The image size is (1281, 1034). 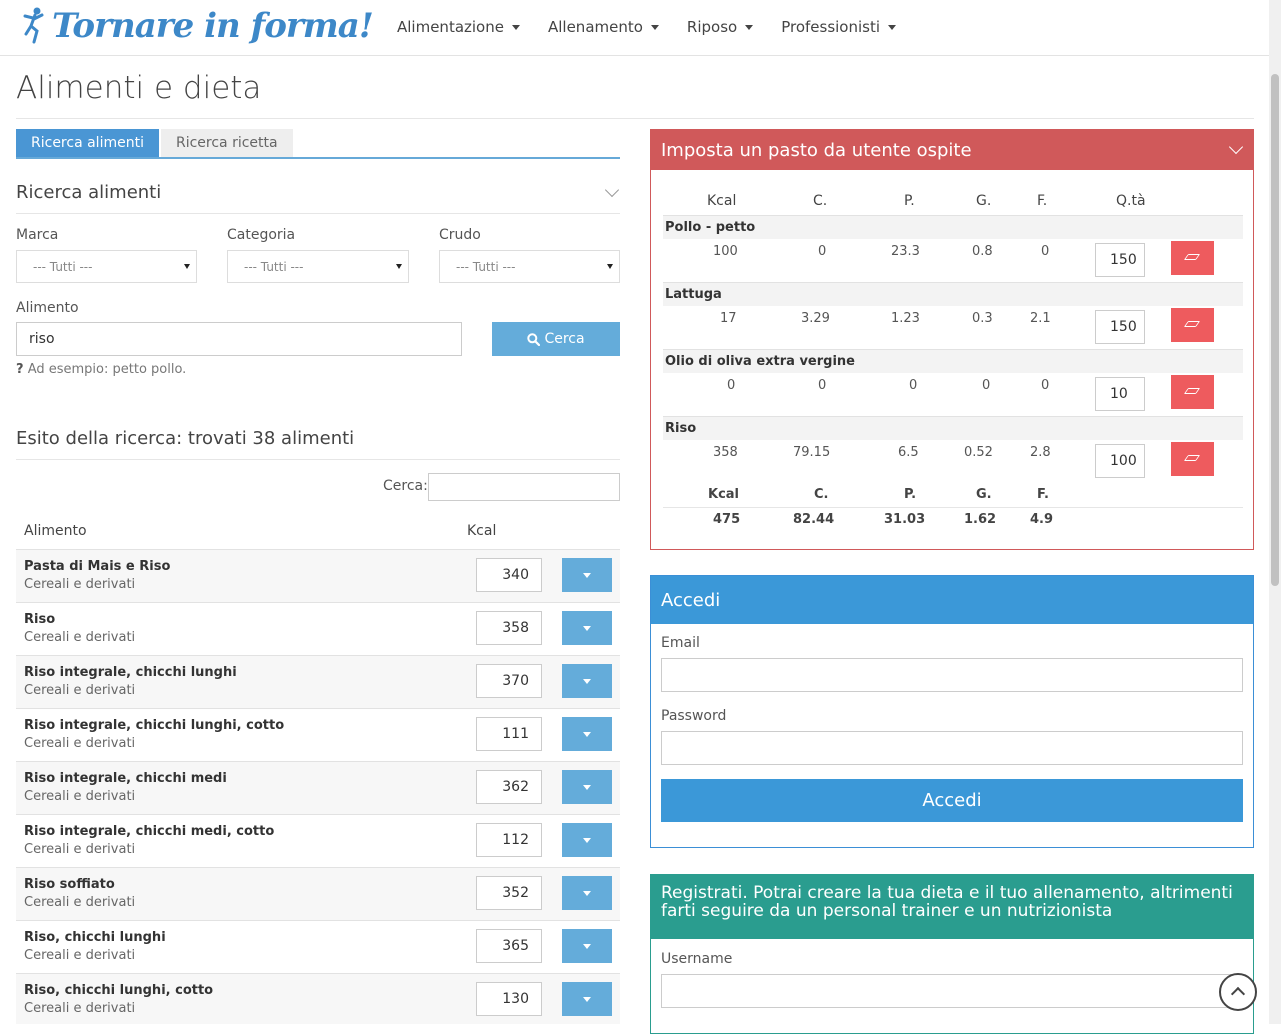 I want to click on nav-label: Riposo, so click(x=712, y=27).